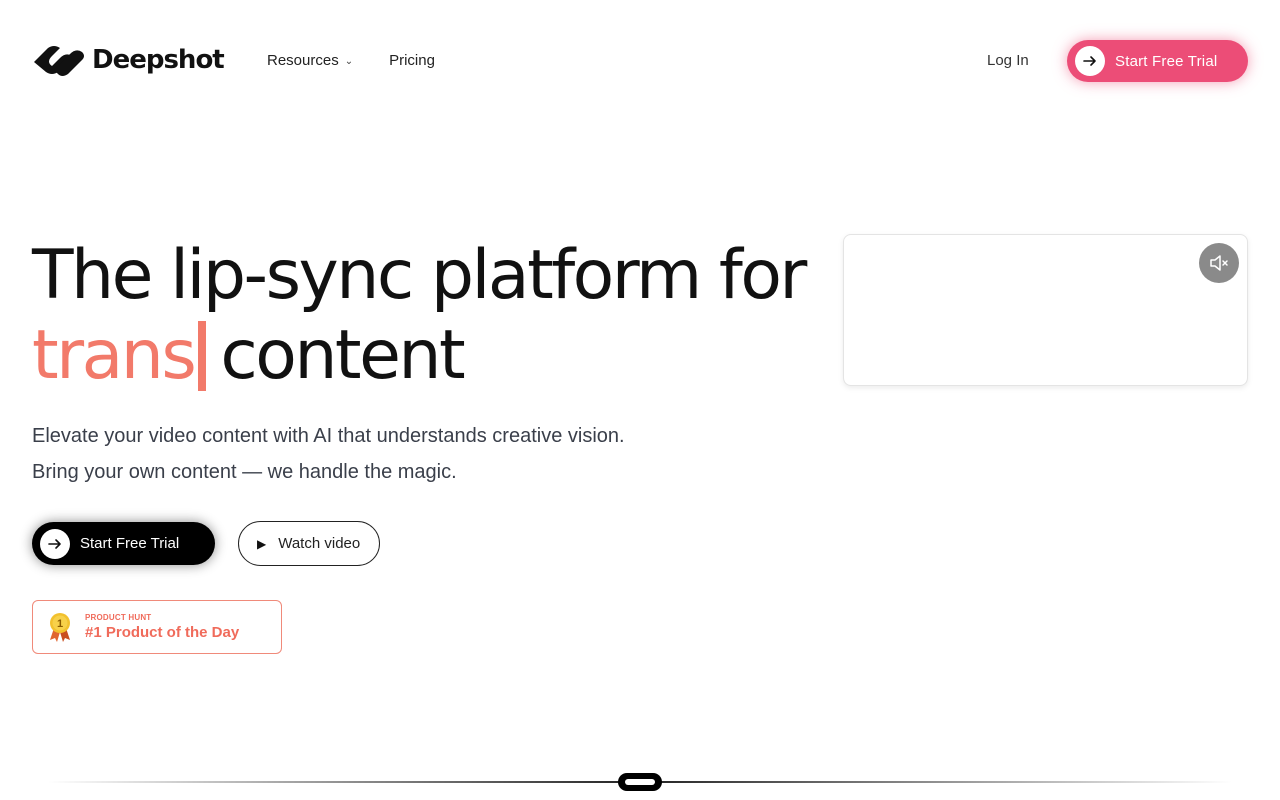 The width and height of the screenshot is (1280, 800). I want to click on brand-name: Deepshot, so click(158, 60).